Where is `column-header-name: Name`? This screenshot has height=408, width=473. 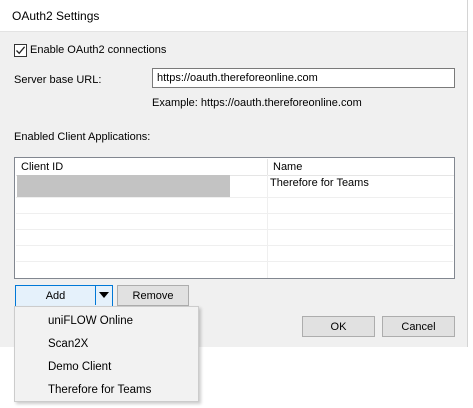 column-header-name: Name is located at coordinates (361, 167).